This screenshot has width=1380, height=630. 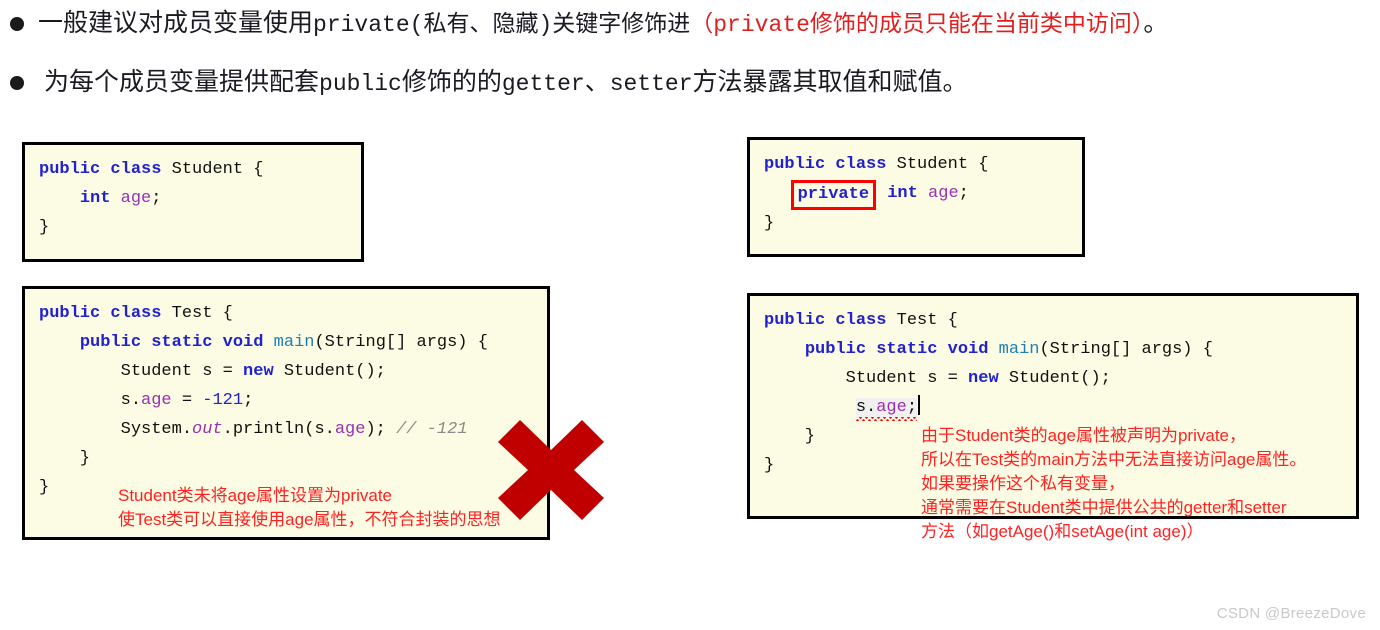 I want to click on watermark-text: CSDN @BreezeDove, so click(x=1291, y=613).